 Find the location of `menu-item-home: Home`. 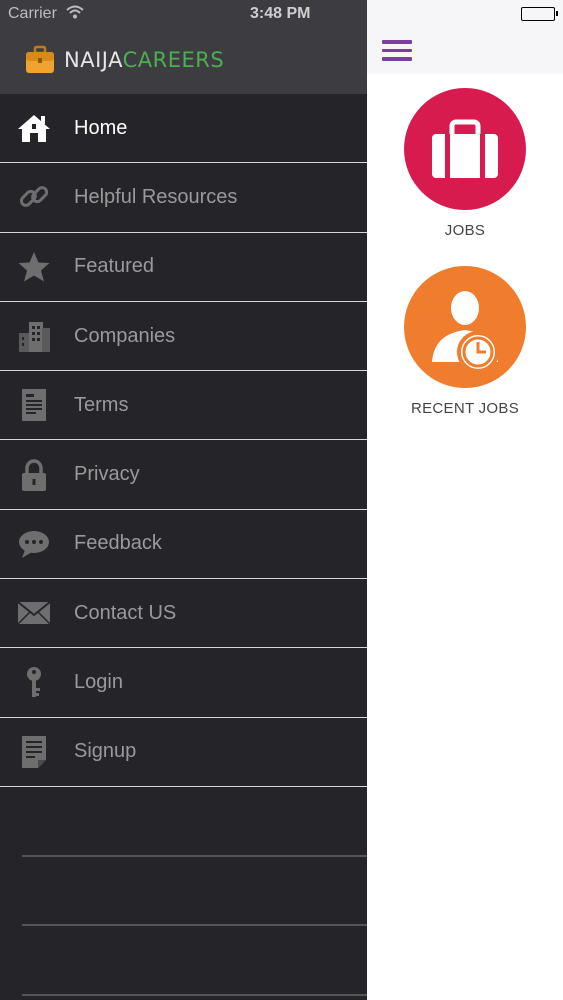

menu-item-home: Home is located at coordinates (183, 129).